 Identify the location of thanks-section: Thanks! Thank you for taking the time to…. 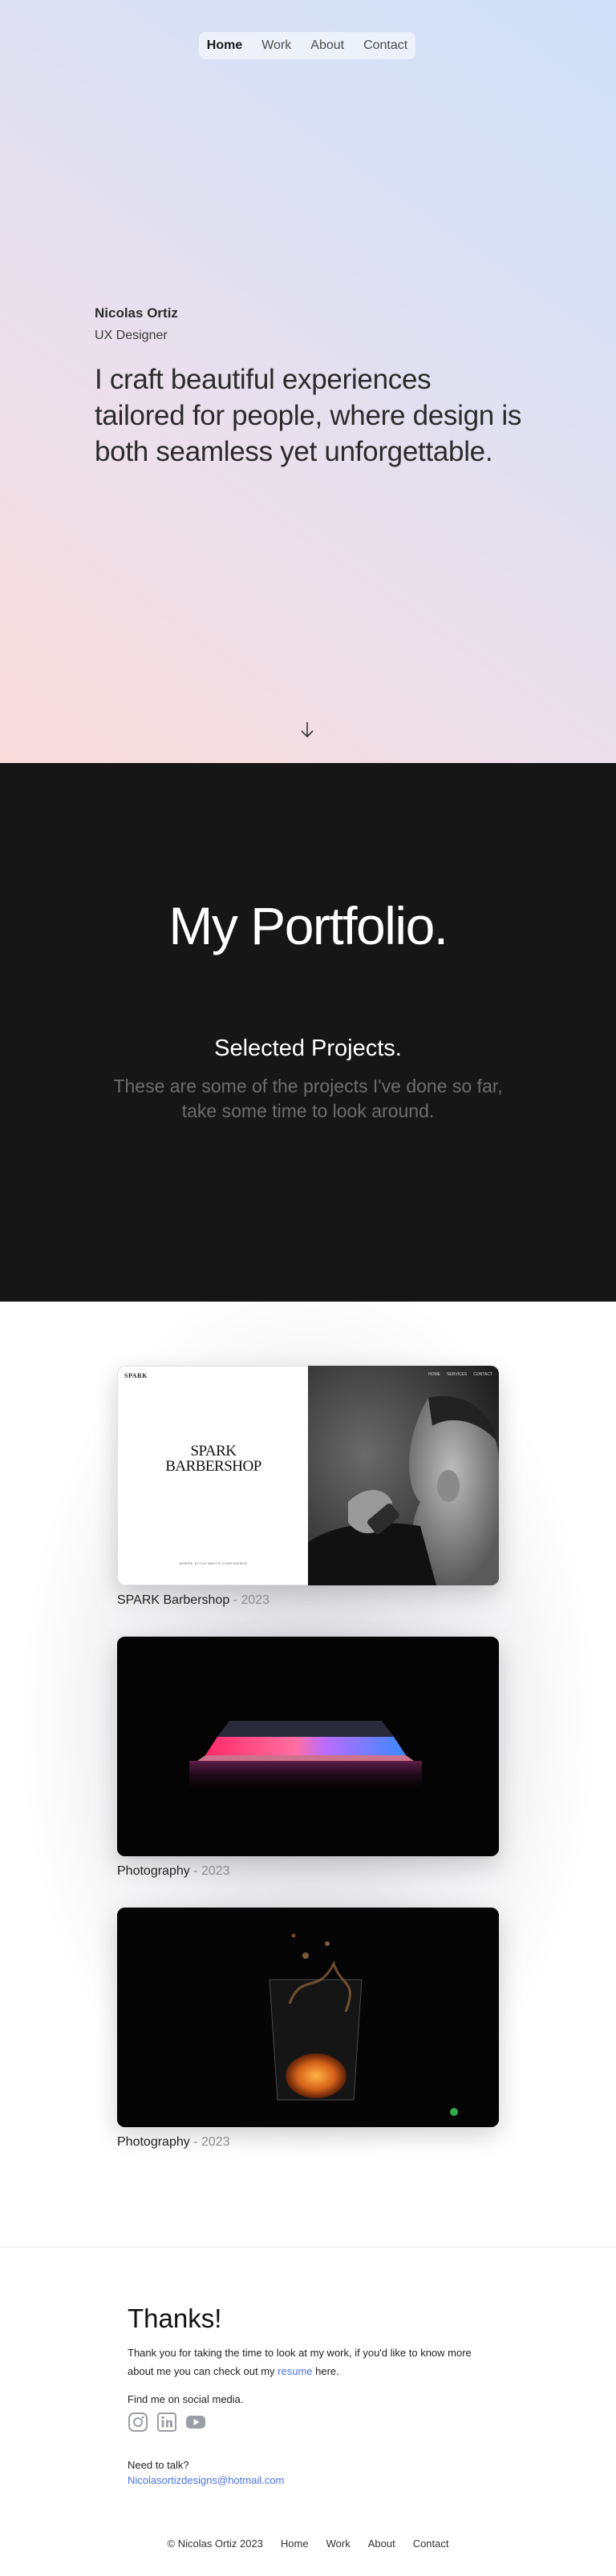
(308, 2411).